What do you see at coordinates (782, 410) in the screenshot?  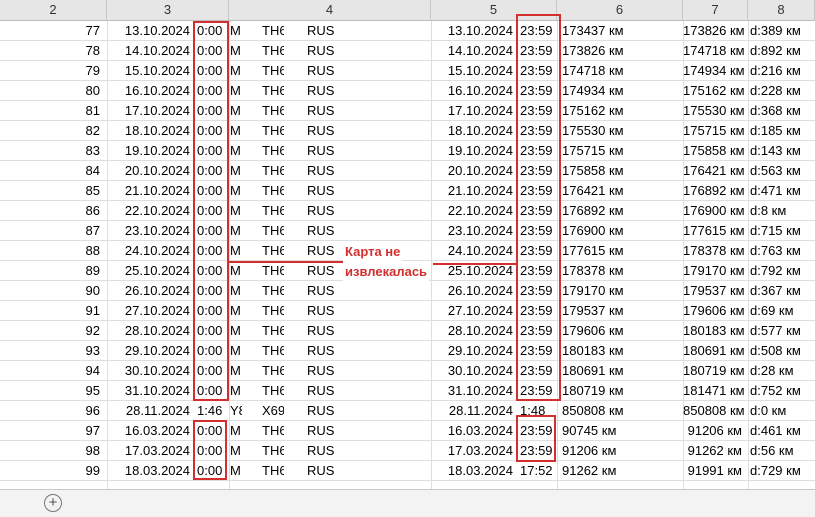 I see `cell-diff: d:0 км` at bounding box center [782, 410].